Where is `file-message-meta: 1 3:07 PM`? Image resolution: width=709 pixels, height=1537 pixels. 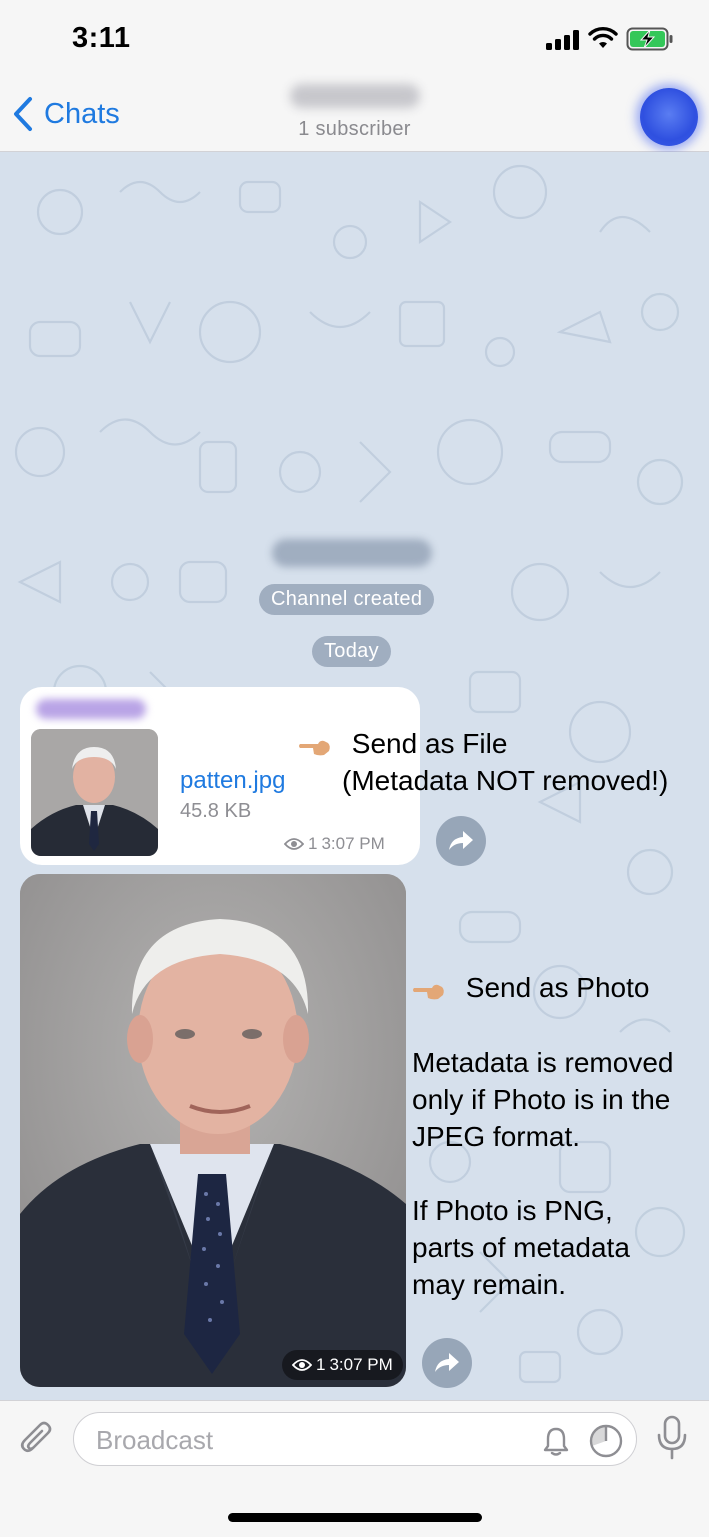 file-message-meta: 1 3:07 PM is located at coordinates (334, 844).